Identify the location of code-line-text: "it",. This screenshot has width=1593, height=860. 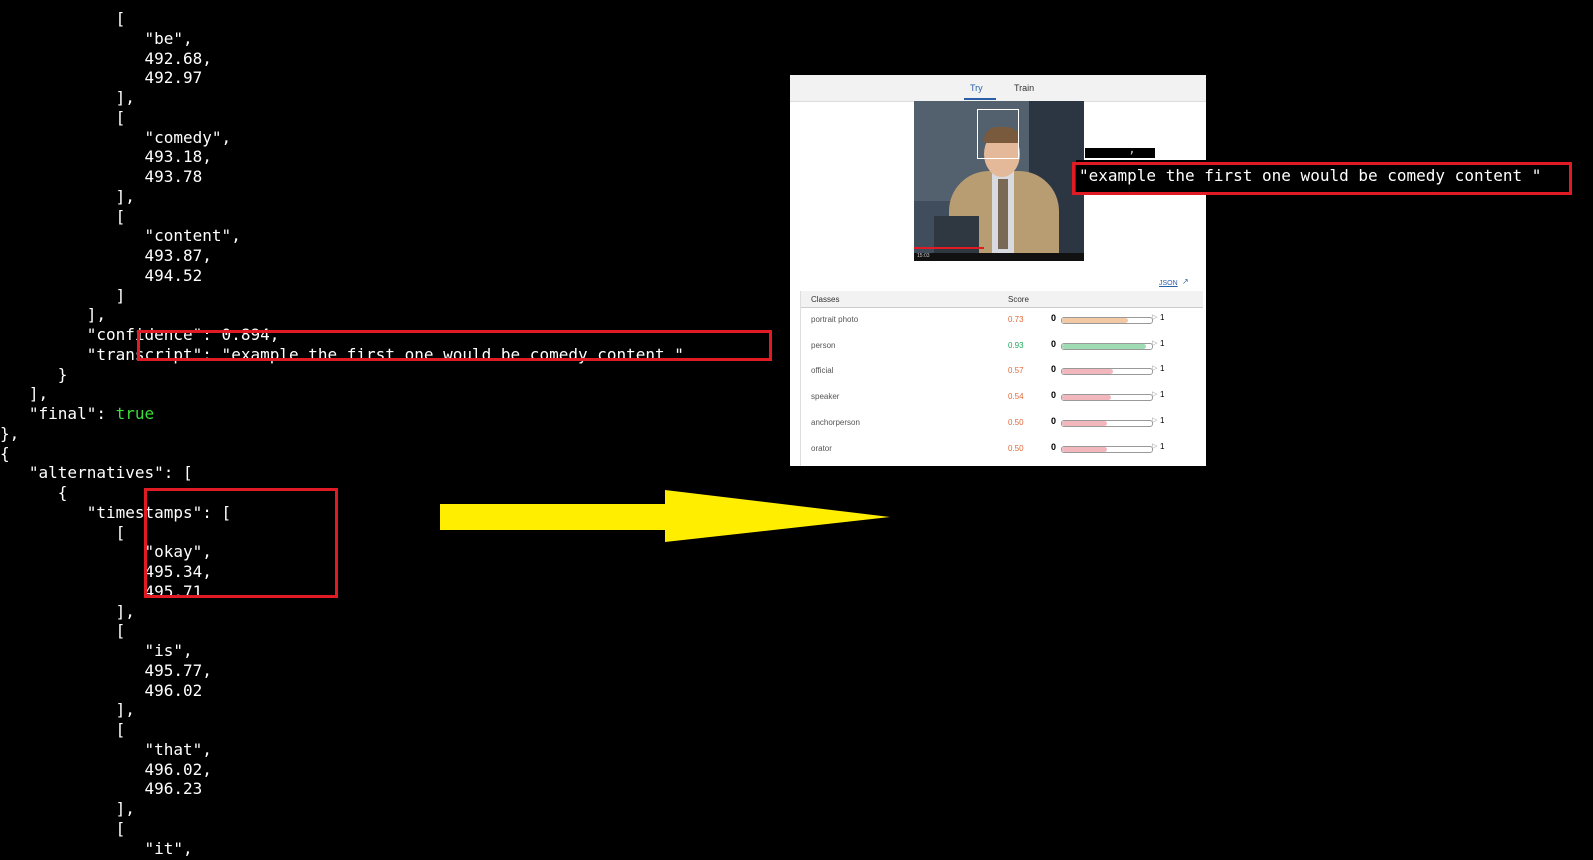
(96, 848).